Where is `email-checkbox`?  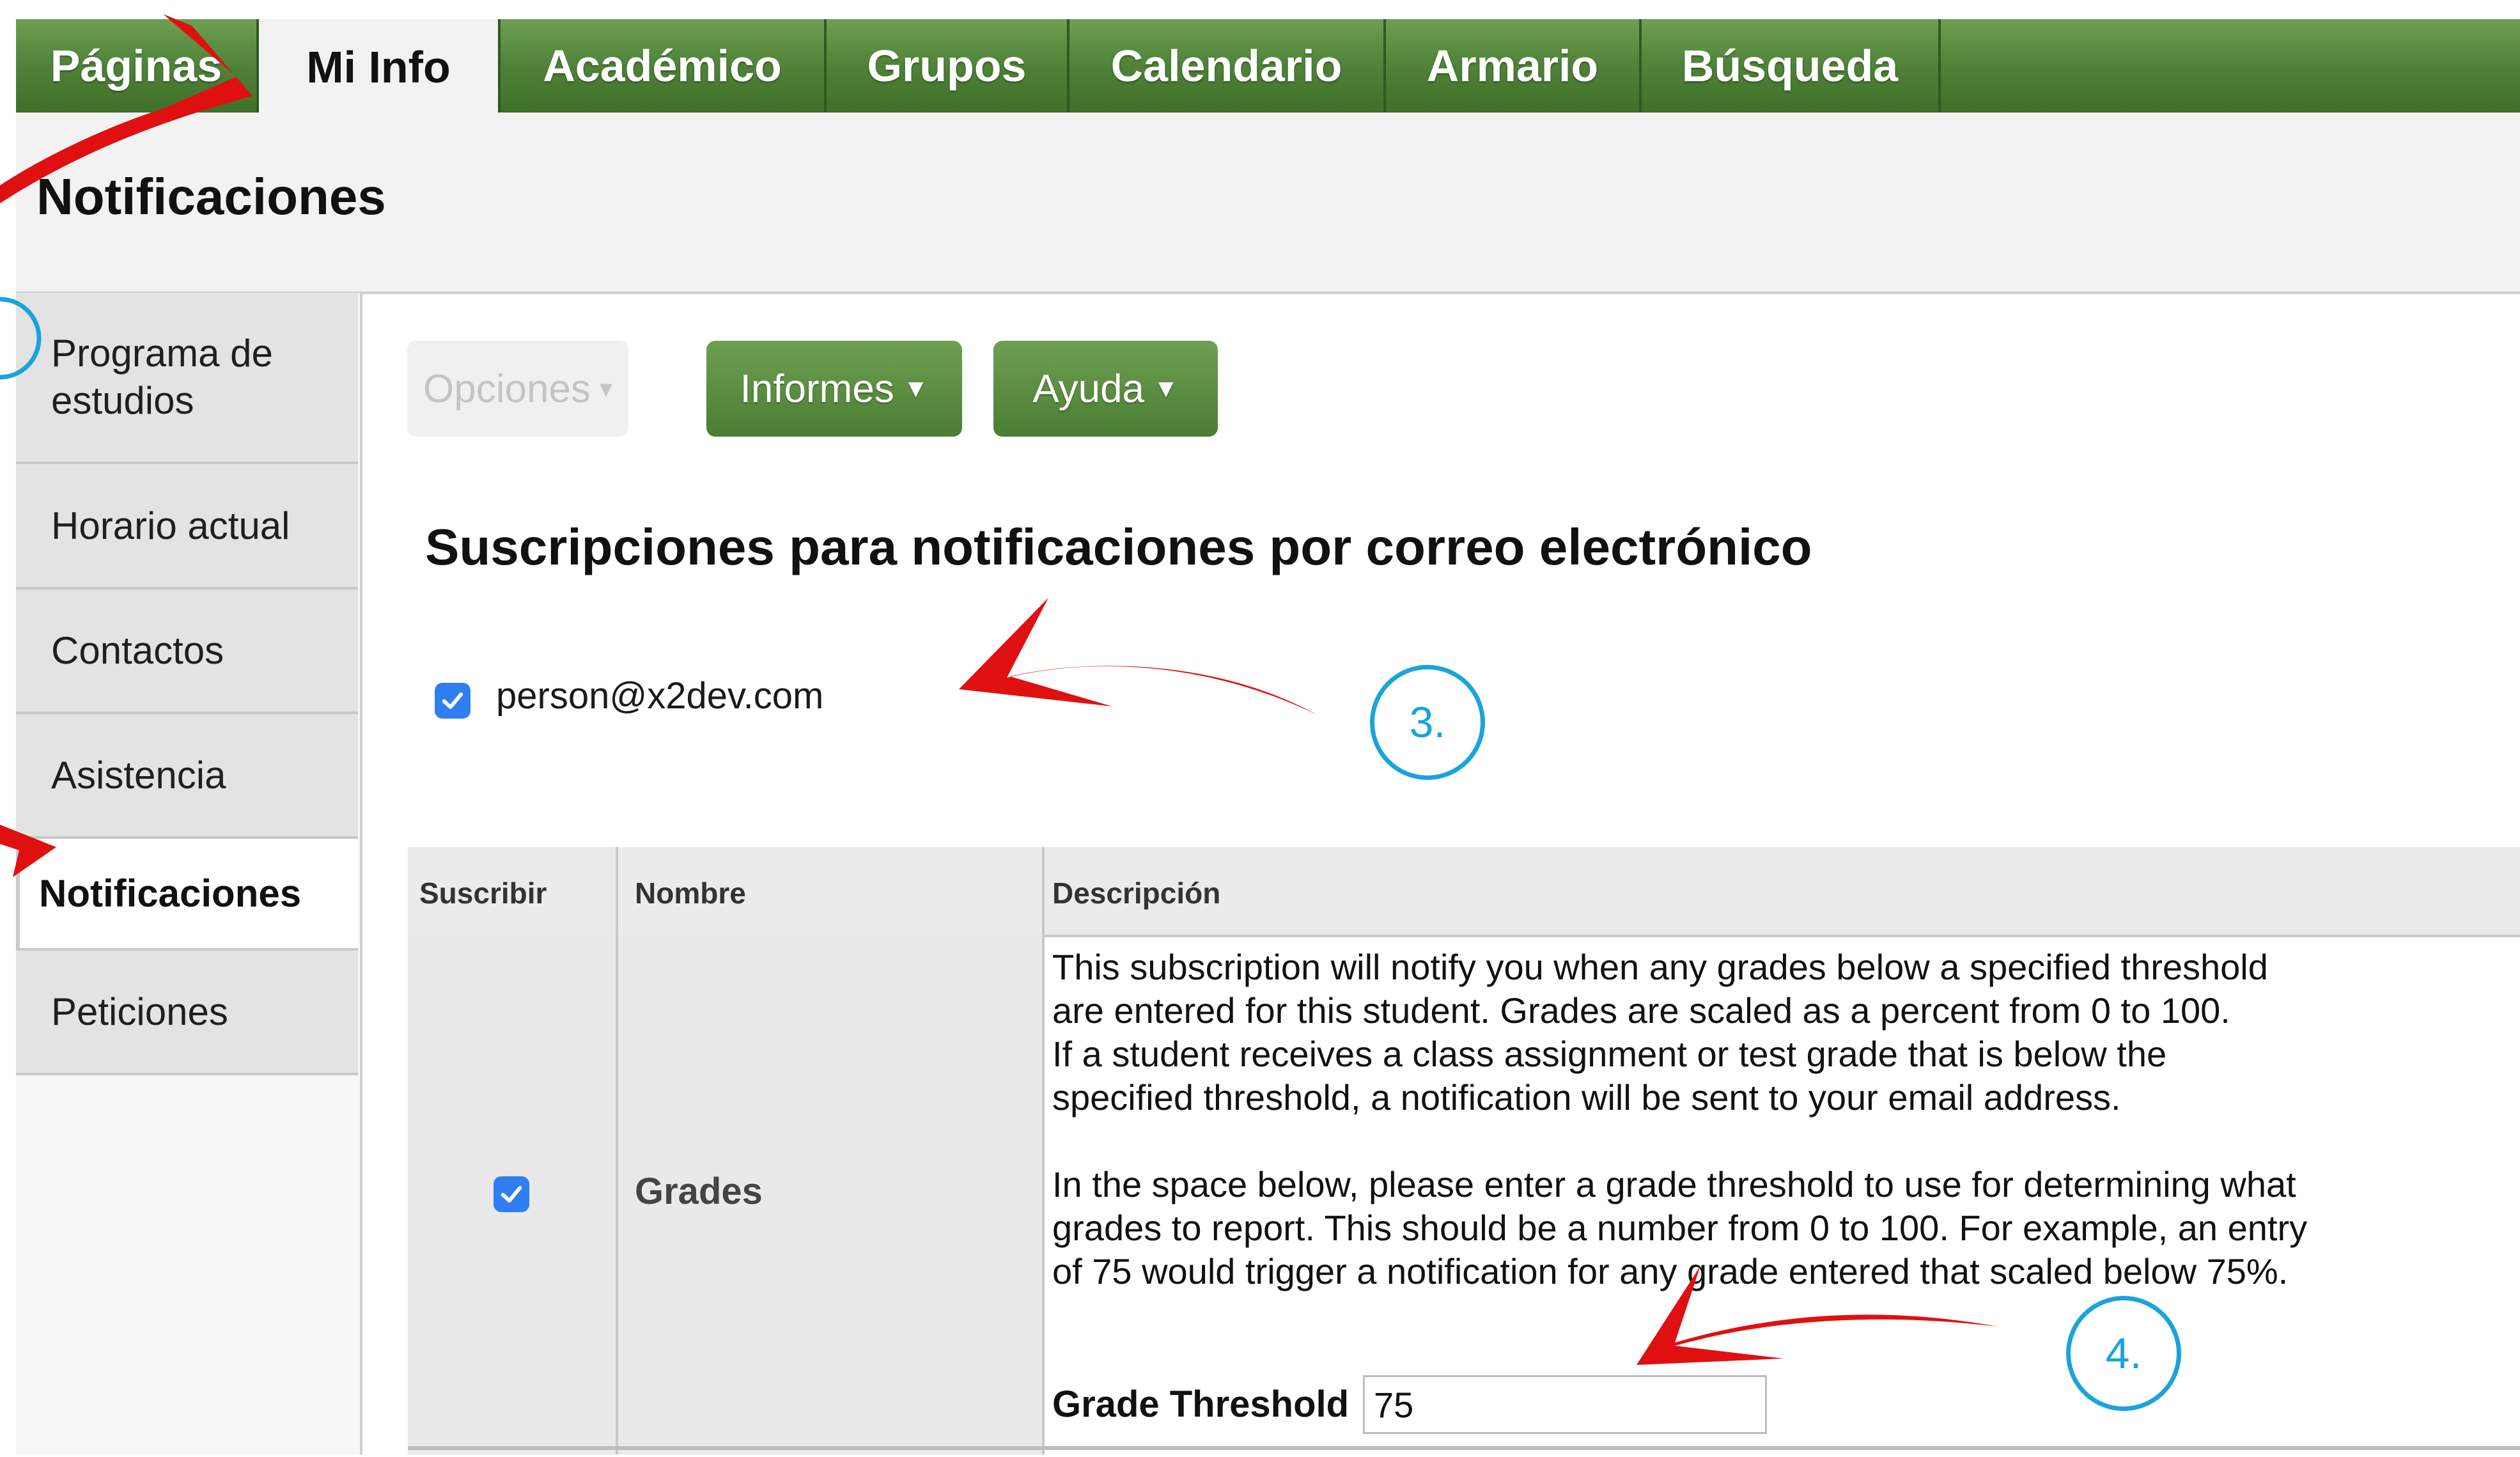
email-checkbox is located at coordinates (453, 701).